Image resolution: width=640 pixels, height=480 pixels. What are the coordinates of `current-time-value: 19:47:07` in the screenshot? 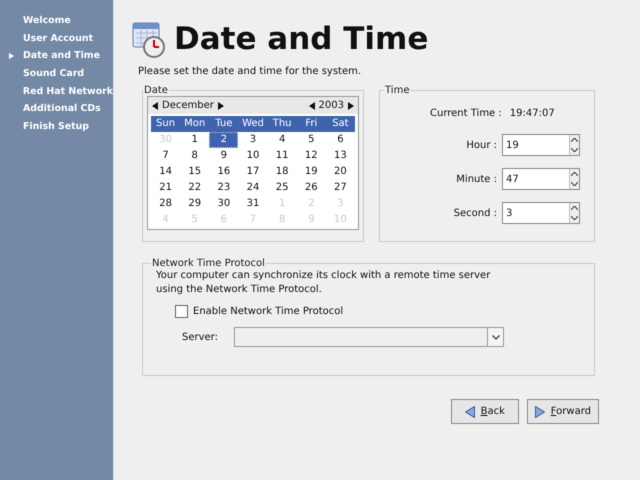 It's located at (532, 113).